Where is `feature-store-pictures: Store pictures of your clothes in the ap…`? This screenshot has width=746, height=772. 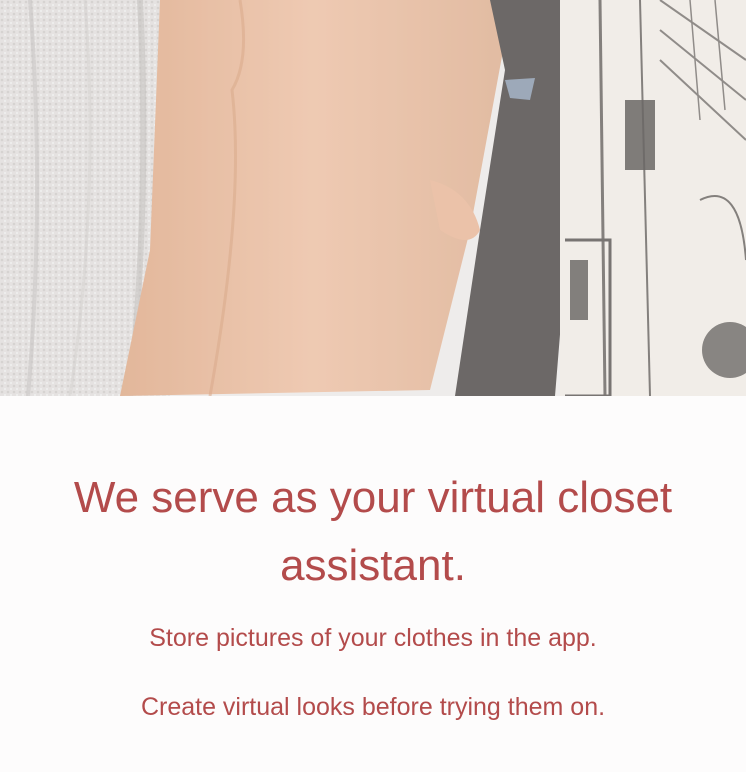 feature-store-pictures: Store pictures of your clothes in the ap… is located at coordinates (373, 638).